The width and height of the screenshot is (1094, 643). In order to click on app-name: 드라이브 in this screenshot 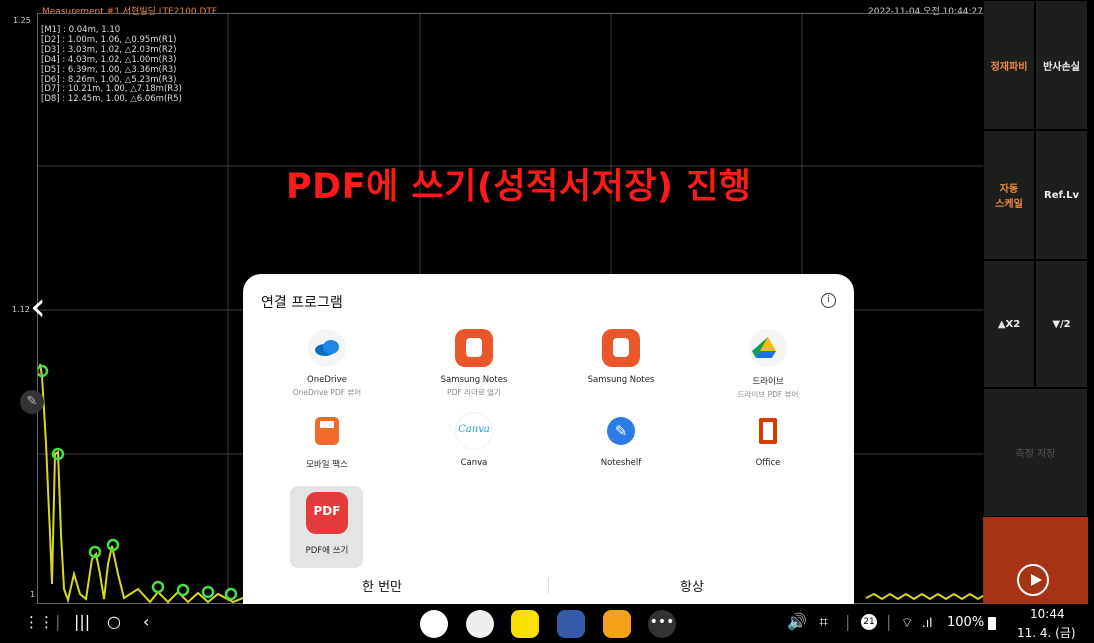, I will do `click(768, 382)`.